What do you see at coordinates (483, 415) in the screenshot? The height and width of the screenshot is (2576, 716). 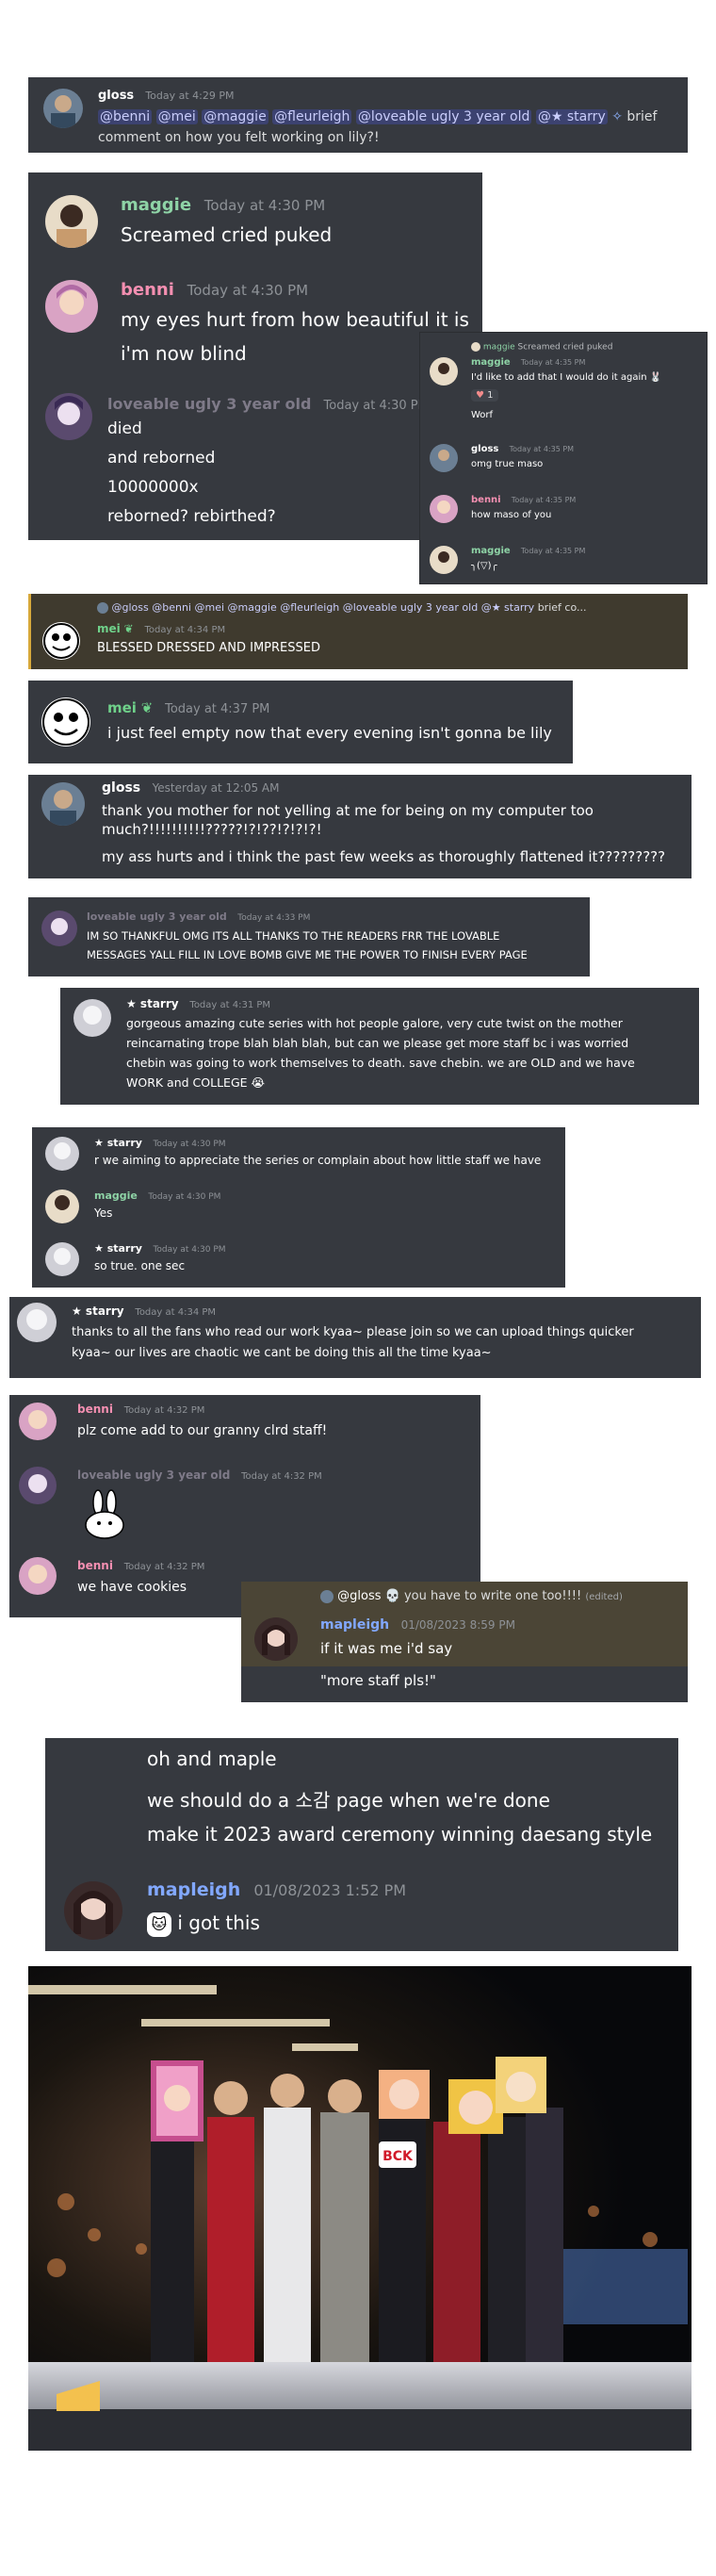 I see `message-text: Worf` at bounding box center [483, 415].